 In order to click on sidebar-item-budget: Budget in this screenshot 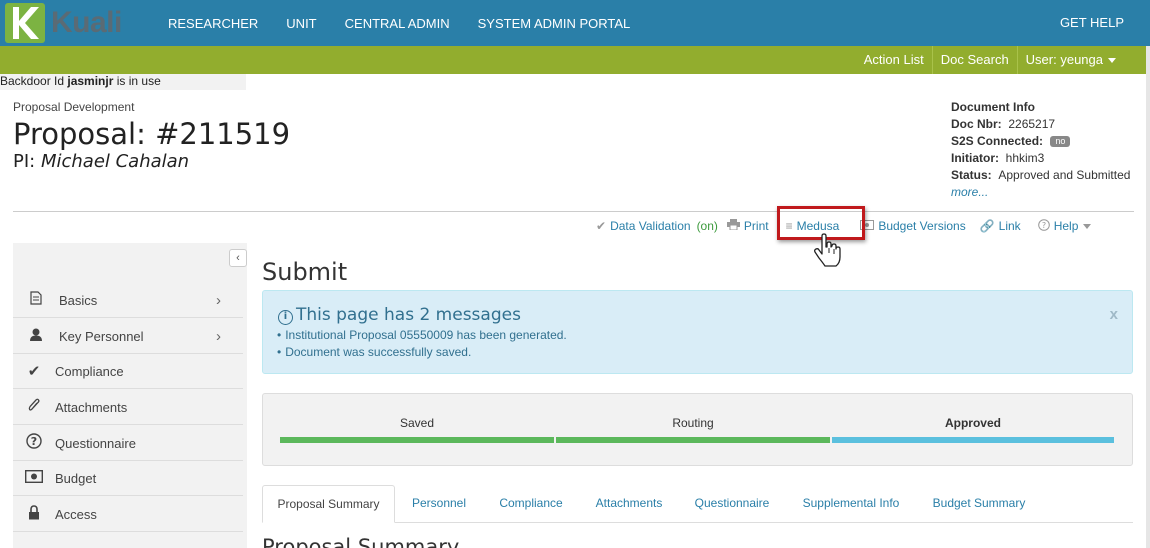, I will do `click(128, 478)`.